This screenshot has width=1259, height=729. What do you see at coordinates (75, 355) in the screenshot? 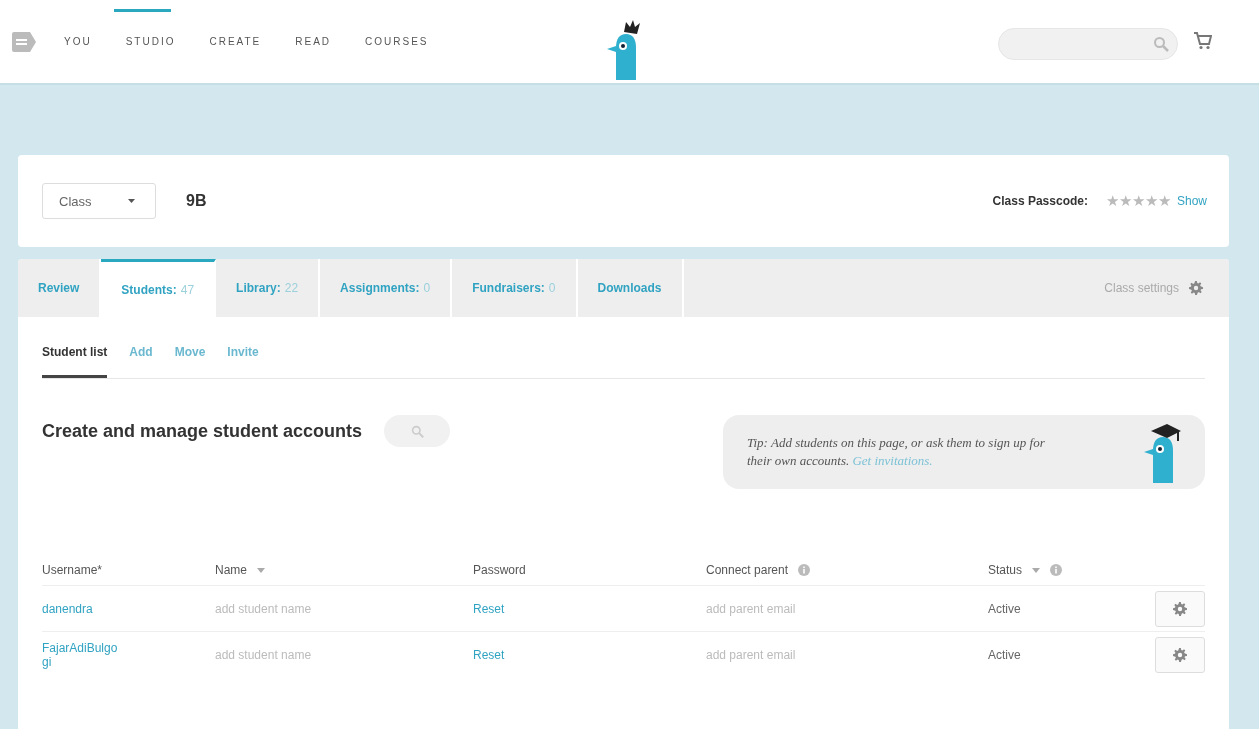
I see `subtab: Student list` at bounding box center [75, 355].